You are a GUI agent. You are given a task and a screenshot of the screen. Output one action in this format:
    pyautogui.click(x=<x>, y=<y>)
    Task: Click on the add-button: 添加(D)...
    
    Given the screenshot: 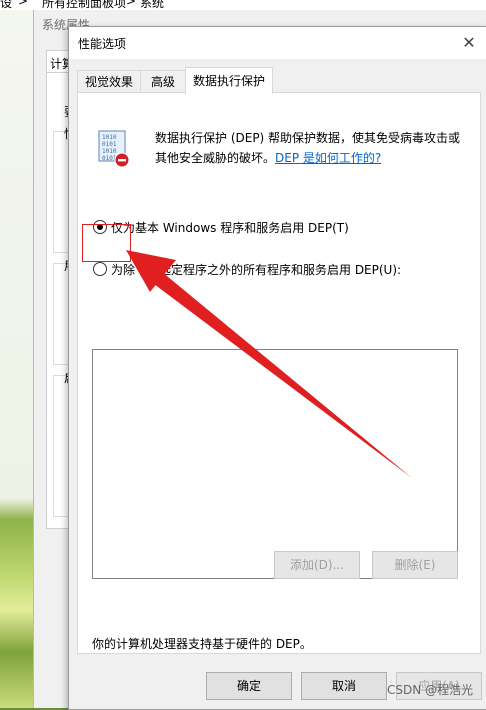 What is the action you would take?
    pyautogui.click(x=317, y=565)
    